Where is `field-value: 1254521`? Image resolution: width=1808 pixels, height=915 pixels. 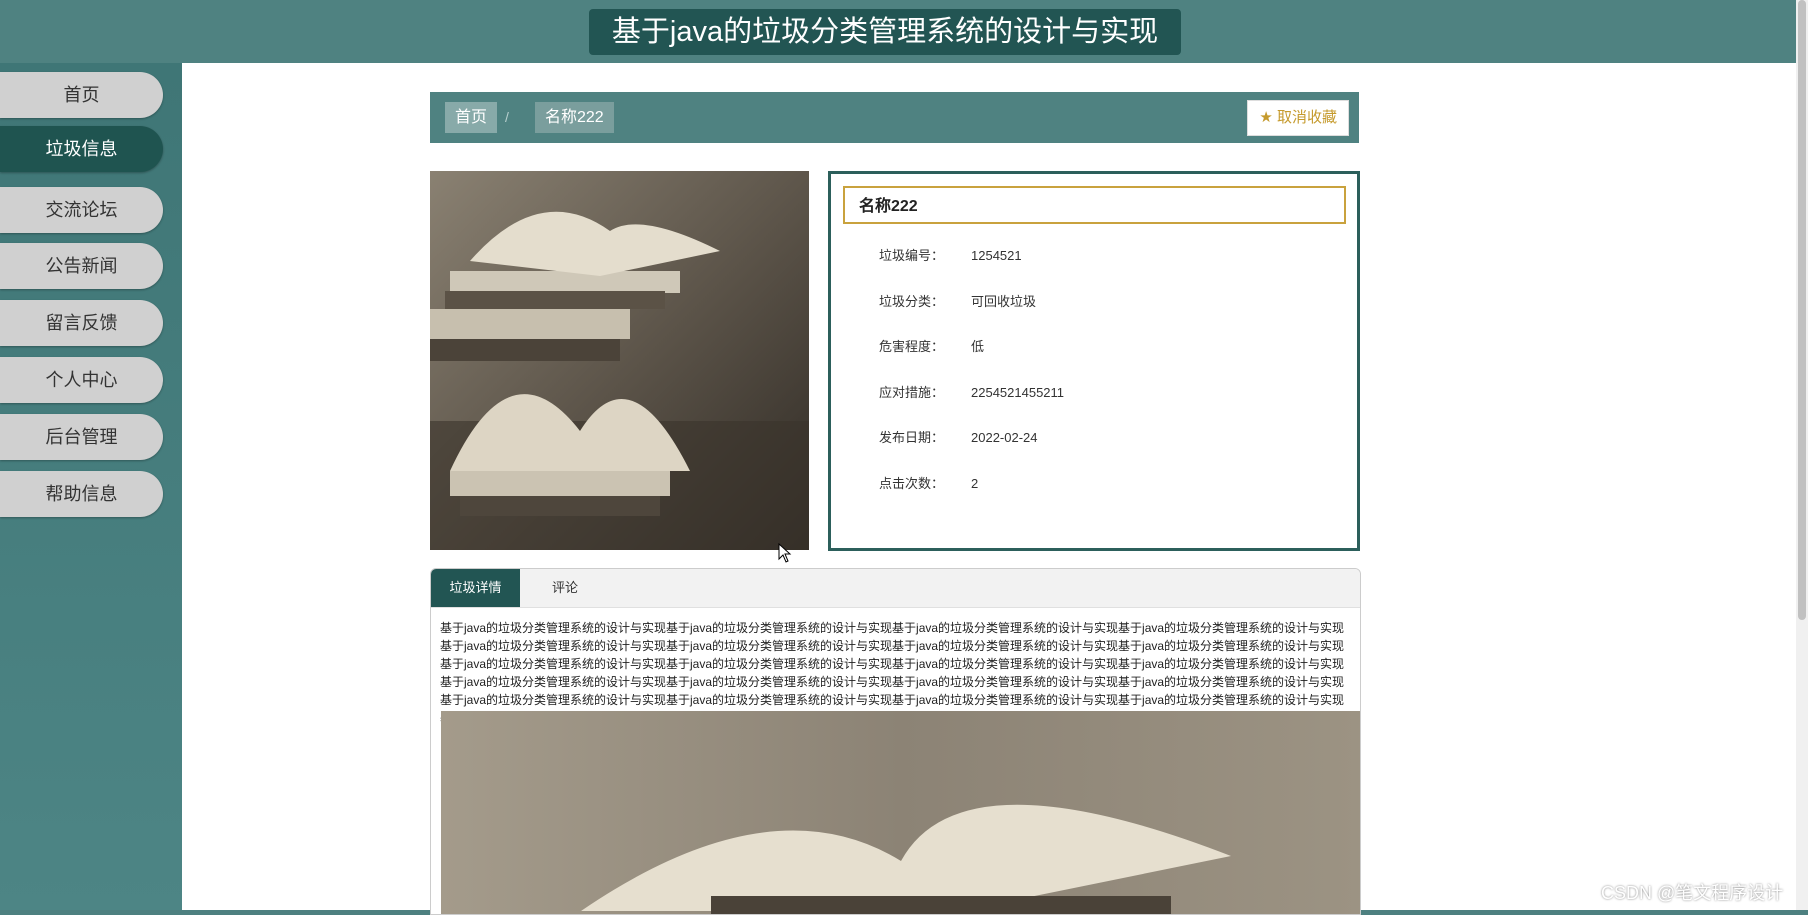
field-value: 1254521 is located at coordinates (996, 255).